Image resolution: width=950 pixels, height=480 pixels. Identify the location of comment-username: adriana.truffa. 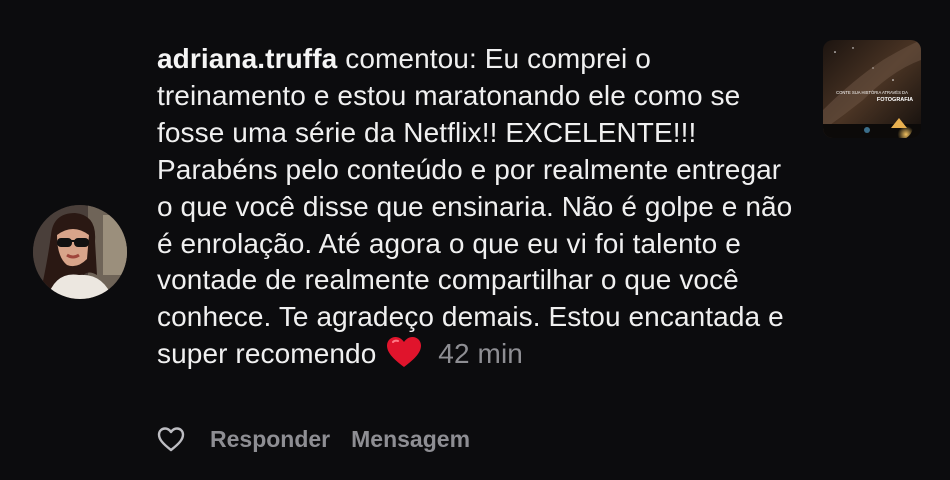
(247, 58).